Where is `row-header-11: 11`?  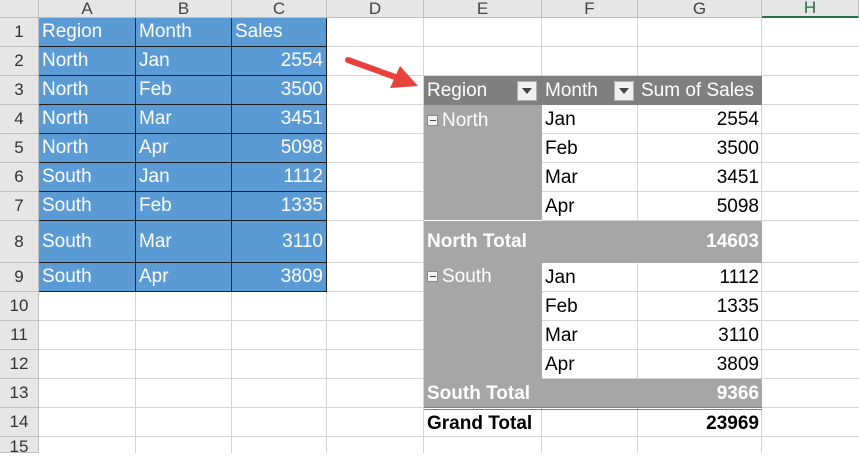
row-header-11: 11 is located at coordinates (19, 335).